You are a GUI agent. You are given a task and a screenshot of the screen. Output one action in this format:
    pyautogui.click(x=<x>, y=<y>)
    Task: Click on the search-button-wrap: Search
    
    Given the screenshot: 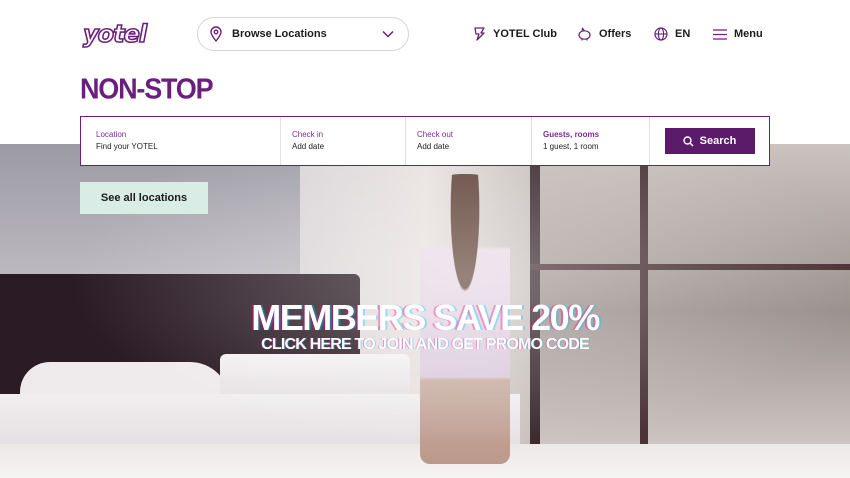 What is the action you would take?
    pyautogui.click(x=709, y=141)
    